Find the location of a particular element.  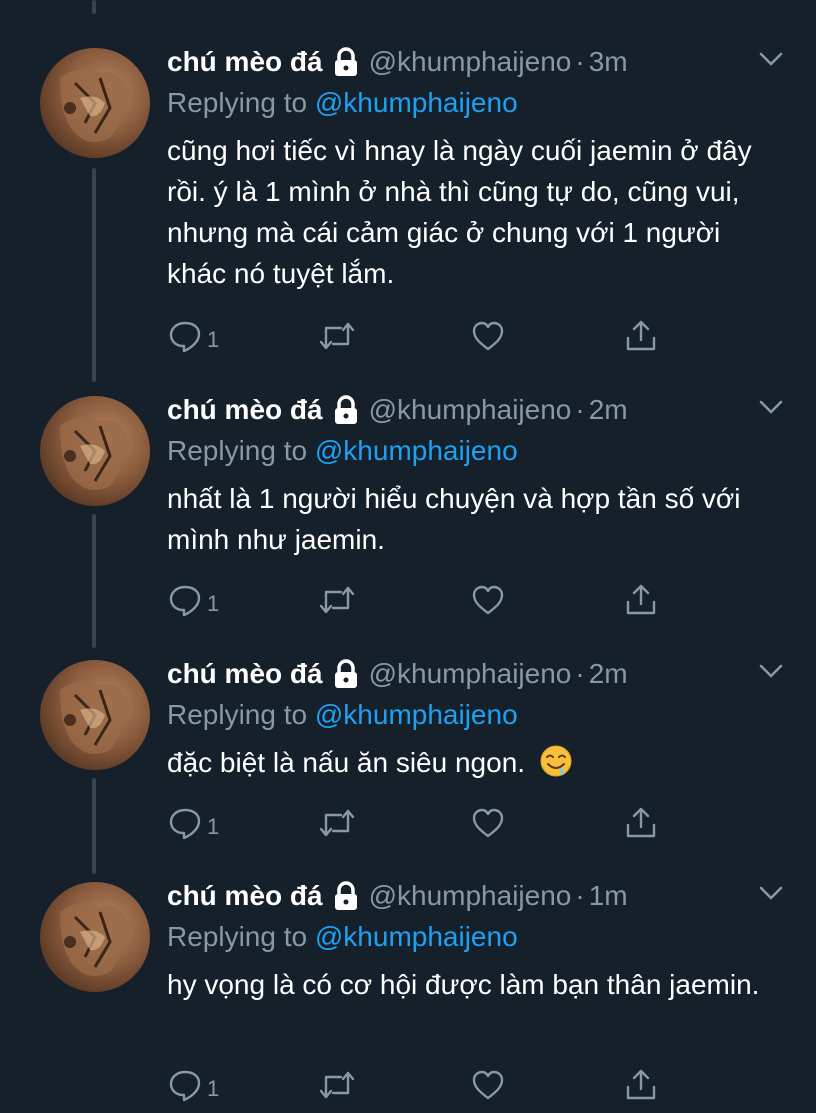

timestamp: 3m is located at coordinates (608, 62).